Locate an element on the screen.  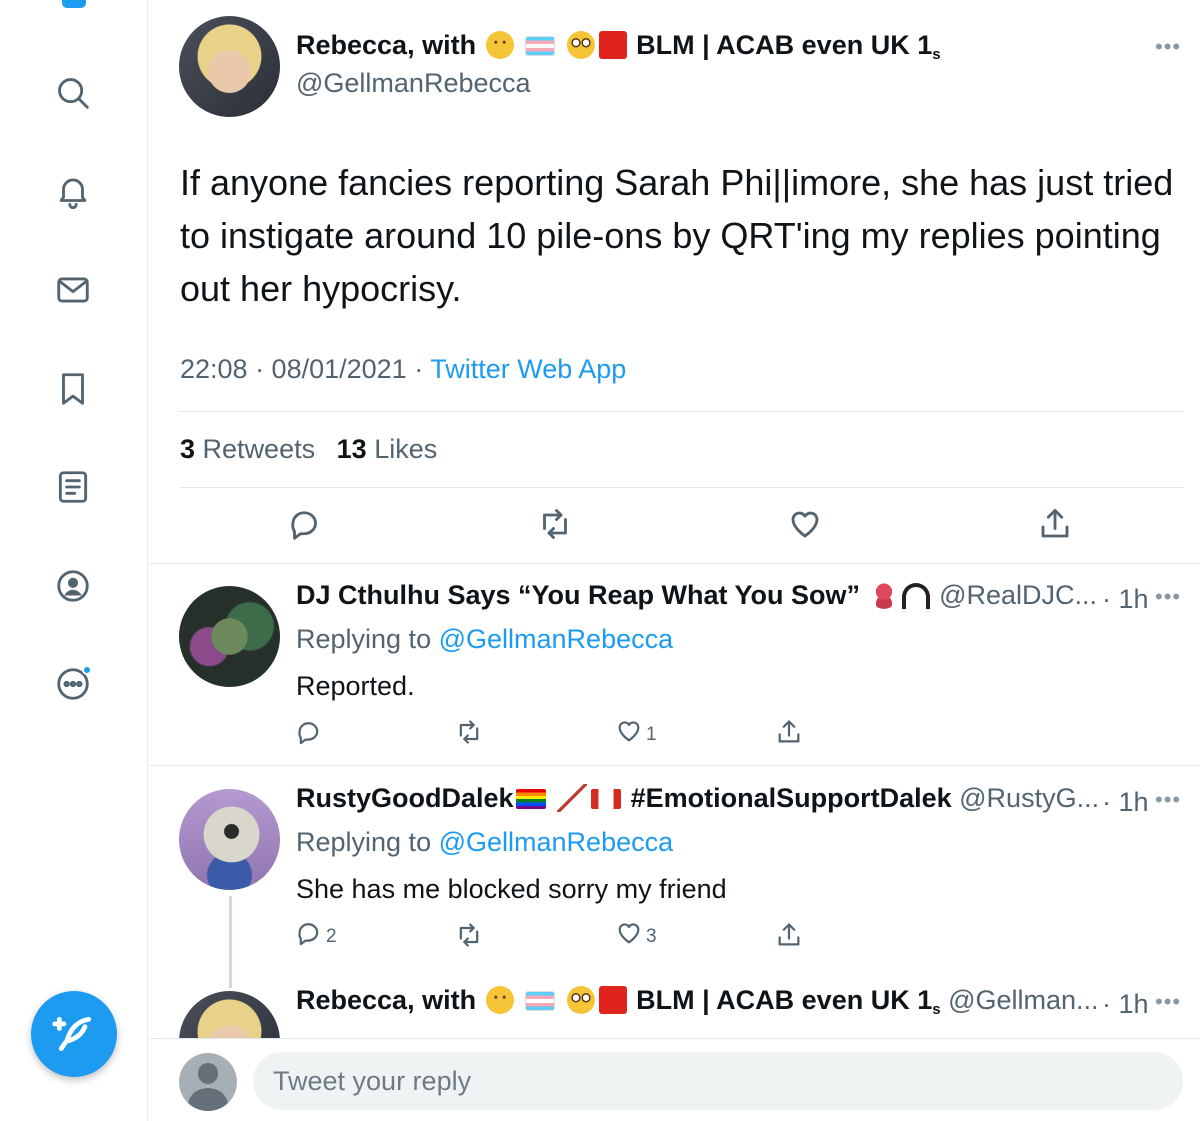
profile-icon is located at coordinates (73, 586).